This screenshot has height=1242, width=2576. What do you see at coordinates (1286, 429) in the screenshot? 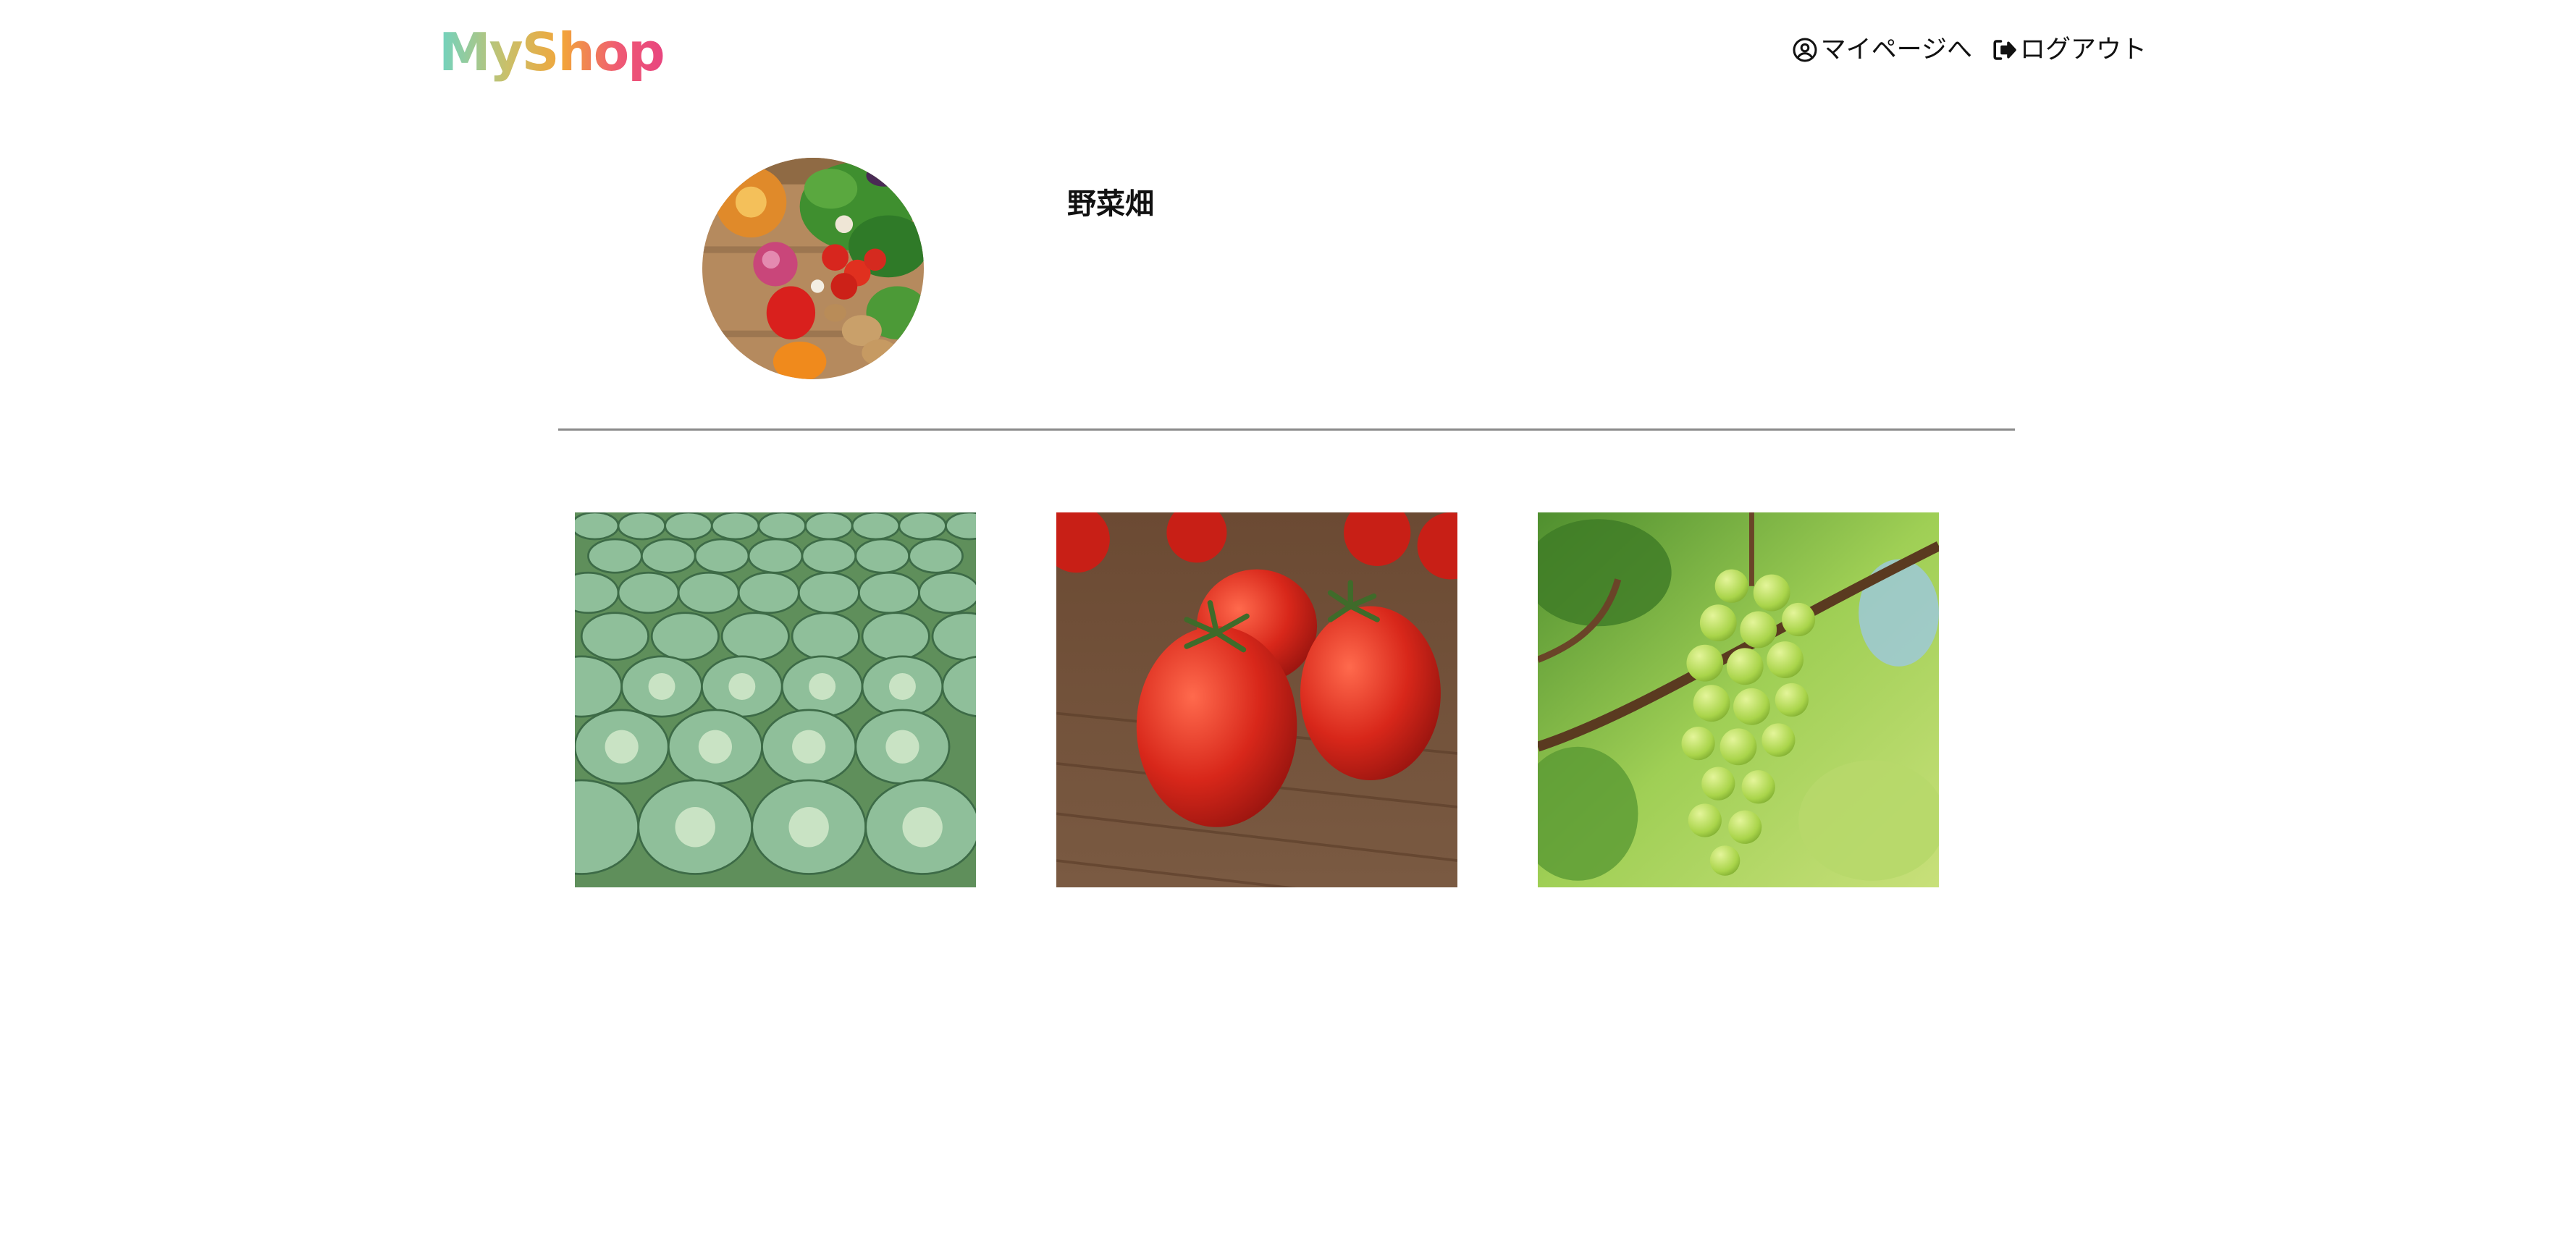
I see `divider` at bounding box center [1286, 429].